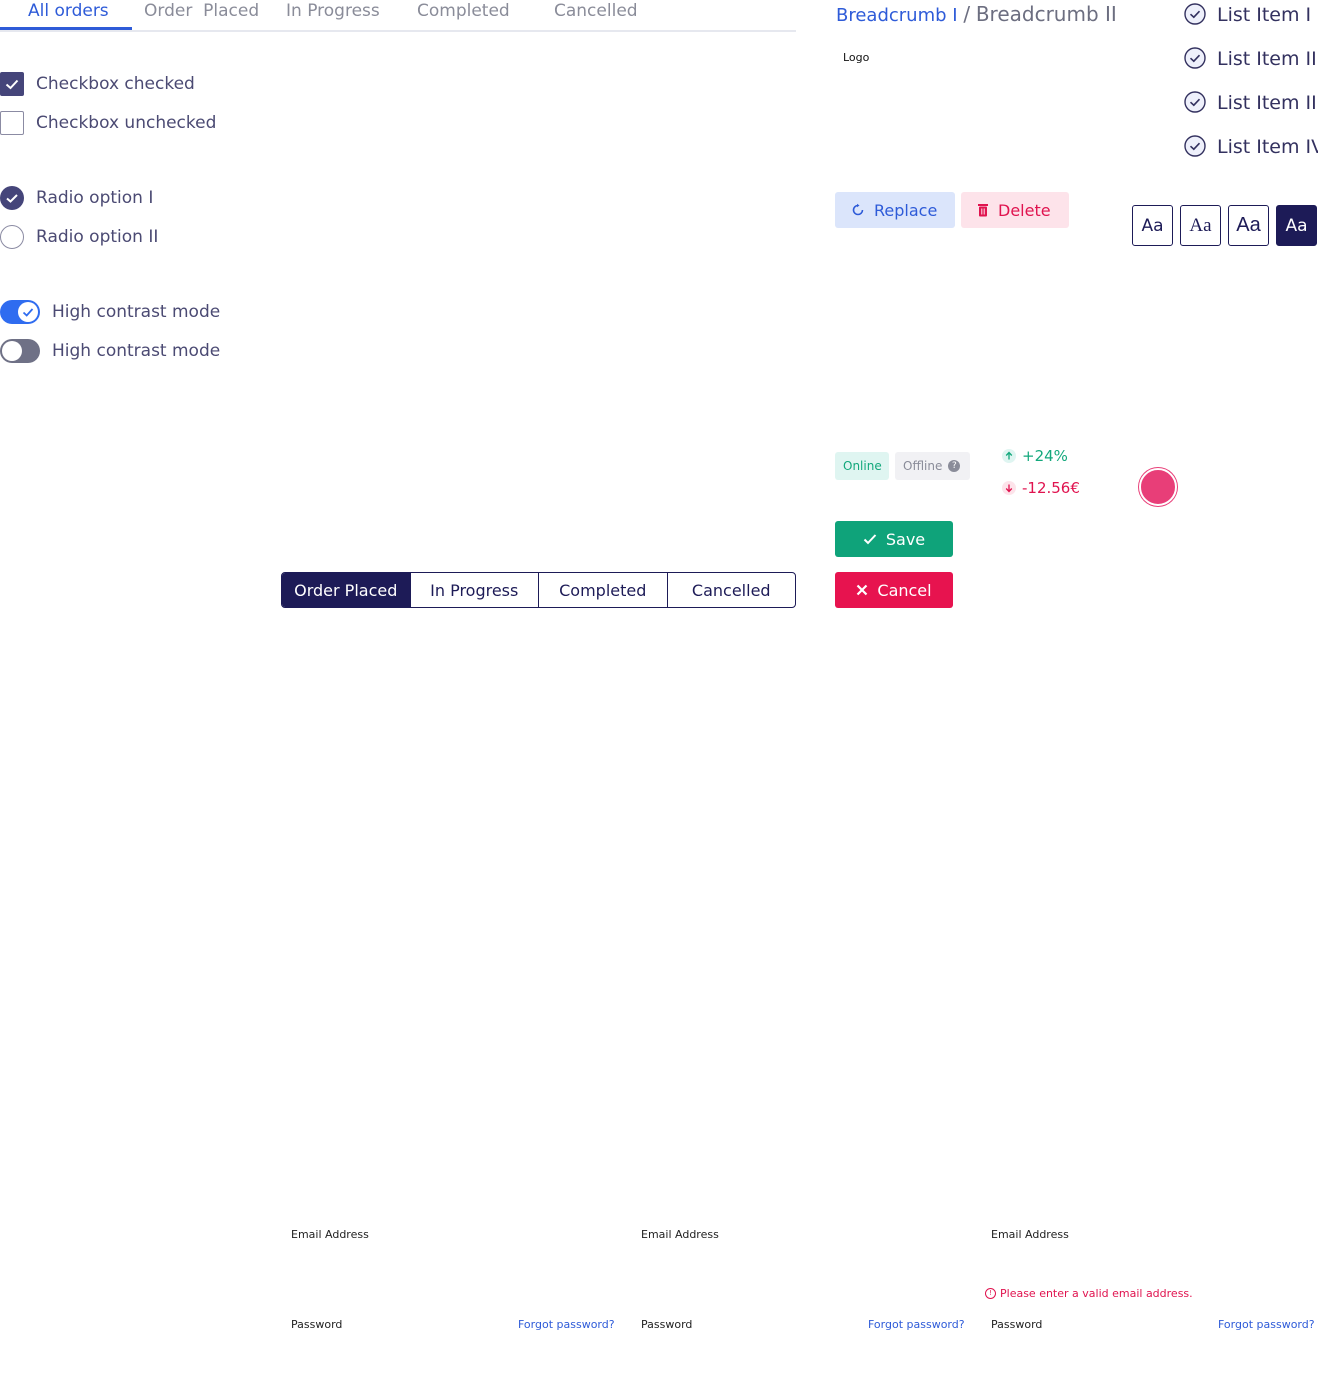 The width and height of the screenshot is (1318, 1373). What do you see at coordinates (475, 590) in the screenshot?
I see `segment-in-progress: In Progress` at bounding box center [475, 590].